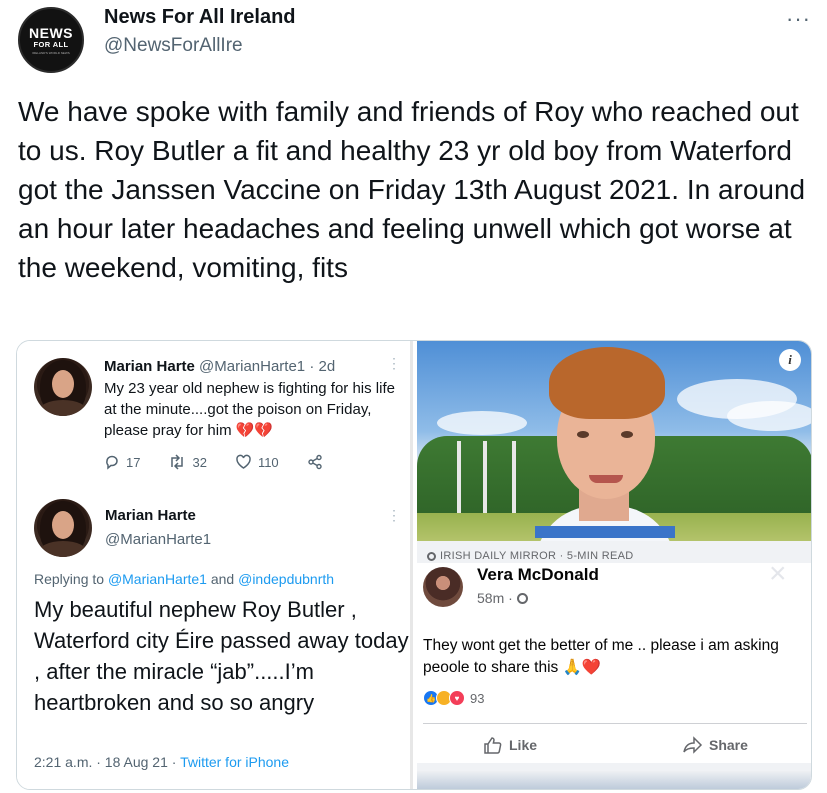 Image resolution: width=827 pixels, height=793 pixels. Describe the element at coordinates (502, 598) in the screenshot. I see `fb-post-time: 58m ·` at that location.